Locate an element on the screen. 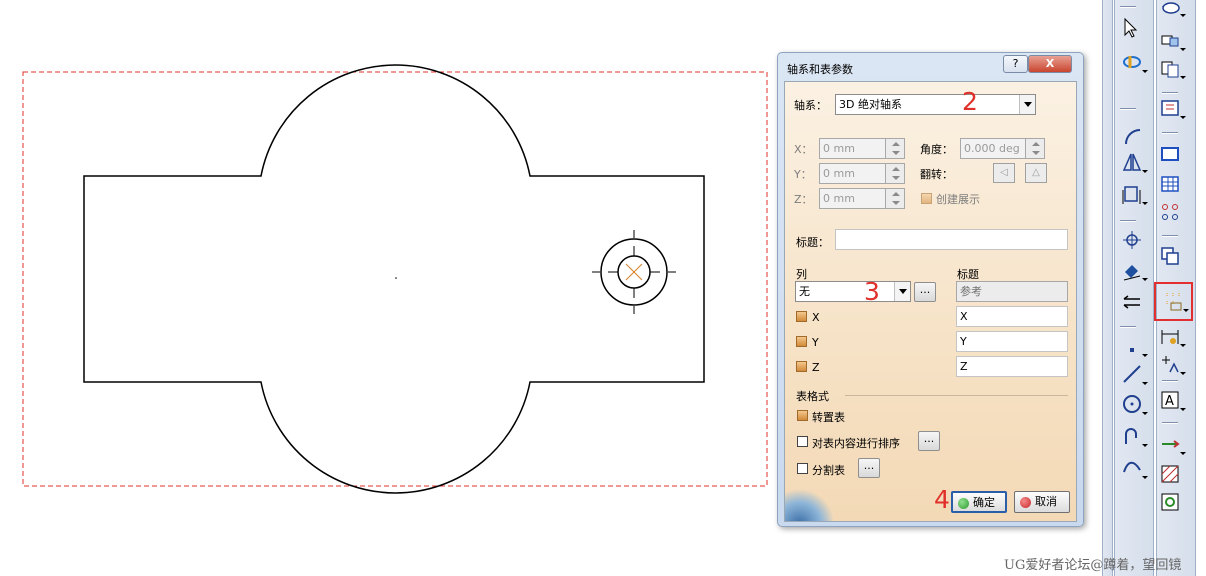  x-field: 0 mm is located at coordinates (852, 148).